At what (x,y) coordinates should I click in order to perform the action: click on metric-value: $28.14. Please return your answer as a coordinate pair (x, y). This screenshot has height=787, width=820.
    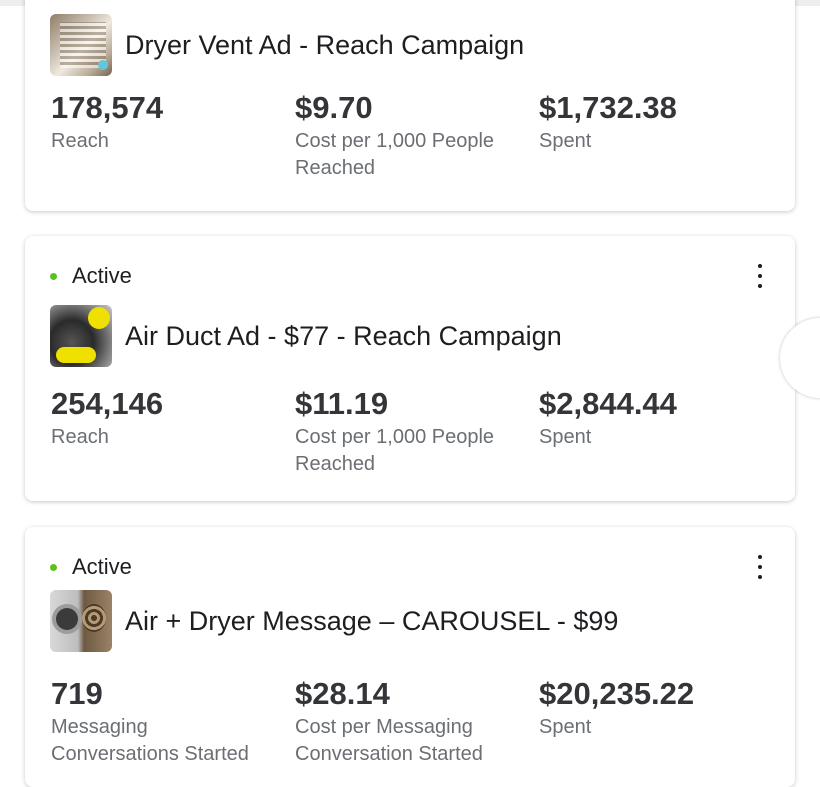
    Looking at the image, I should click on (342, 693).